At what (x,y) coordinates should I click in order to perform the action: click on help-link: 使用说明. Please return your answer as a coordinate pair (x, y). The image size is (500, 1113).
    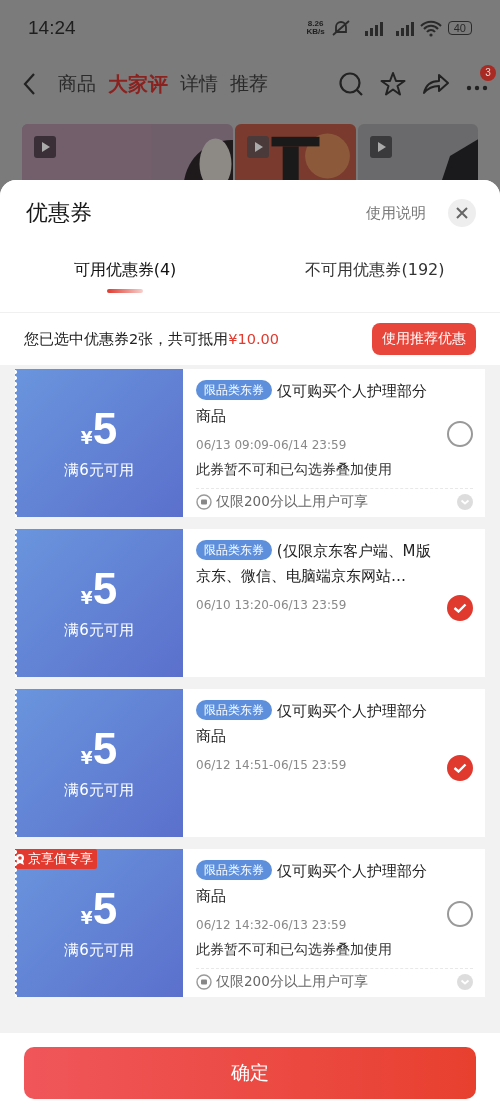
    Looking at the image, I should click on (396, 213).